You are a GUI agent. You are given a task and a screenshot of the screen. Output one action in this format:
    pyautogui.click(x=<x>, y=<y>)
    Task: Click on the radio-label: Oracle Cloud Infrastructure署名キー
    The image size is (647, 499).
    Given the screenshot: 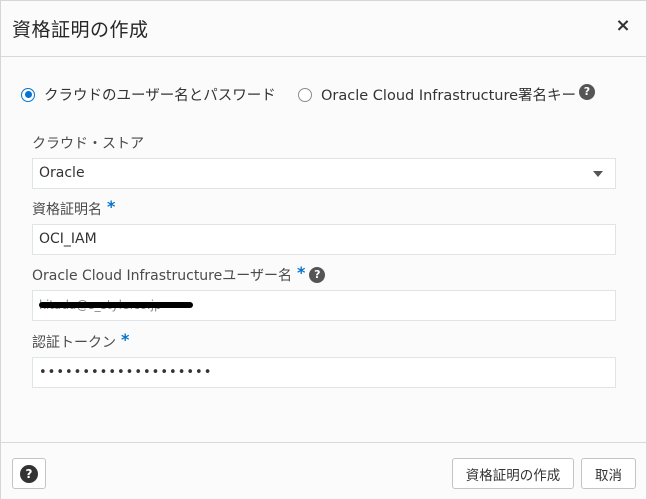 What is the action you would take?
    pyautogui.click(x=449, y=96)
    